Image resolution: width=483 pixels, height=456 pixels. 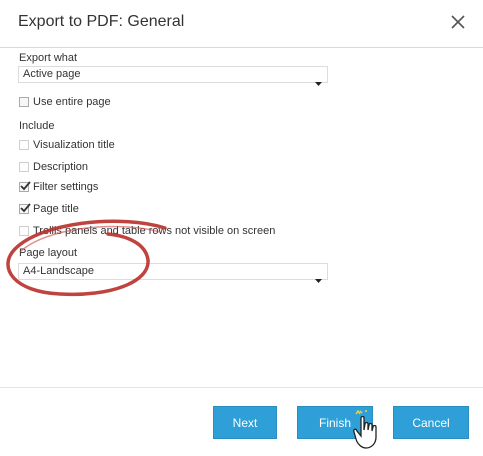 What do you see at coordinates (241, 387) in the screenshot?
I see `footer-divider` at bounding box center [241, 387].